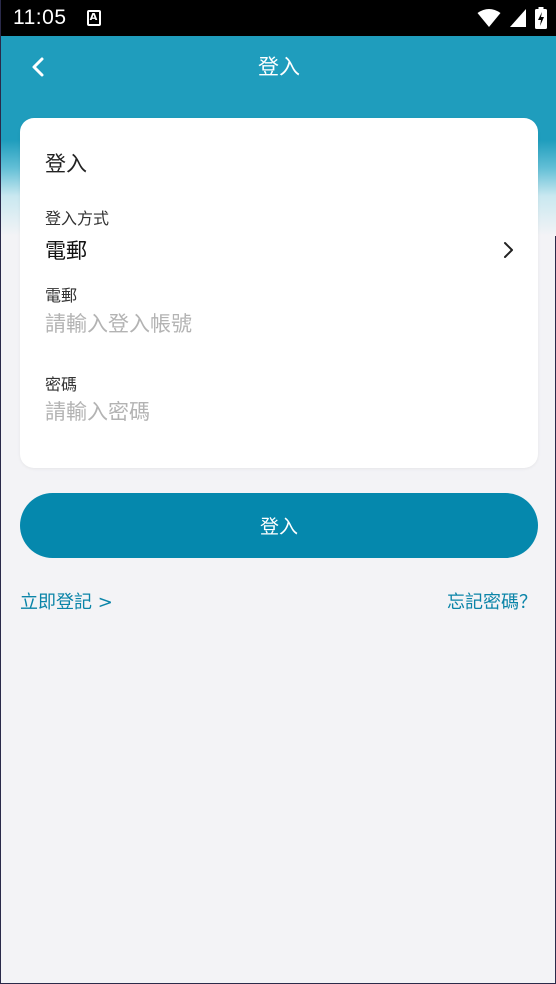 Image resolution: width=556 pixels, height=984 pixels. I want to click on forgot-password-link: 忘記密碼？, so click(492, 601).